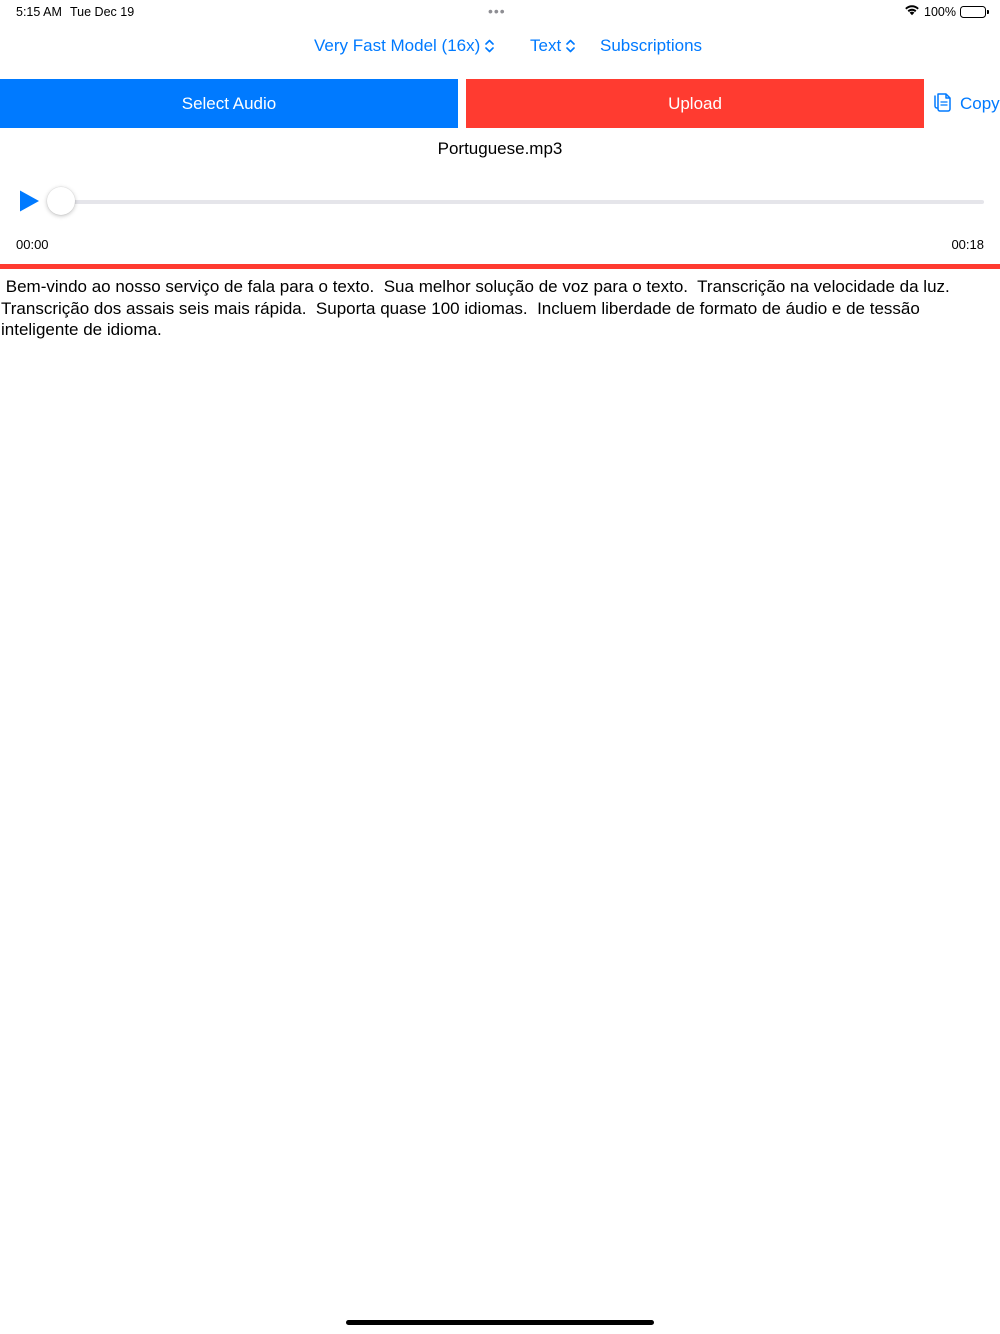 This screenshot has height=1334, width=1000. I want to click on top-navigation: Very Fast Model (16x) Text Subscriptions, so click(500, 49).